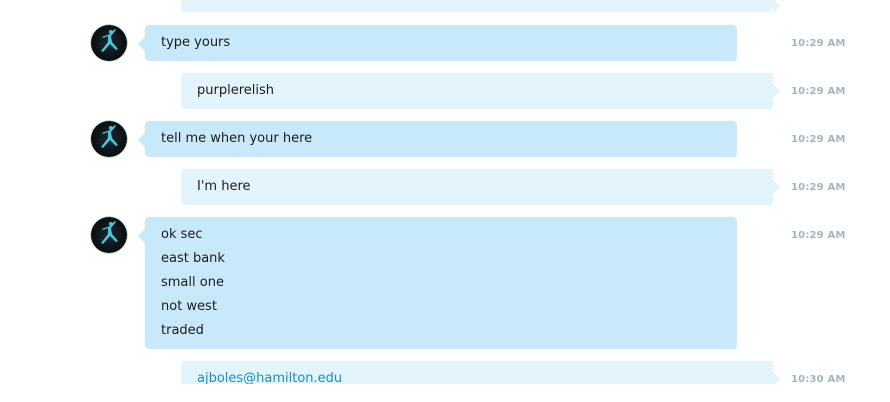 The width and height of the screenshot is (890, 402). What do you see at coordinates (437, 139) in the screenshot?
I see `message-bubble: tell me when your here` at bounding box center [437, 139].